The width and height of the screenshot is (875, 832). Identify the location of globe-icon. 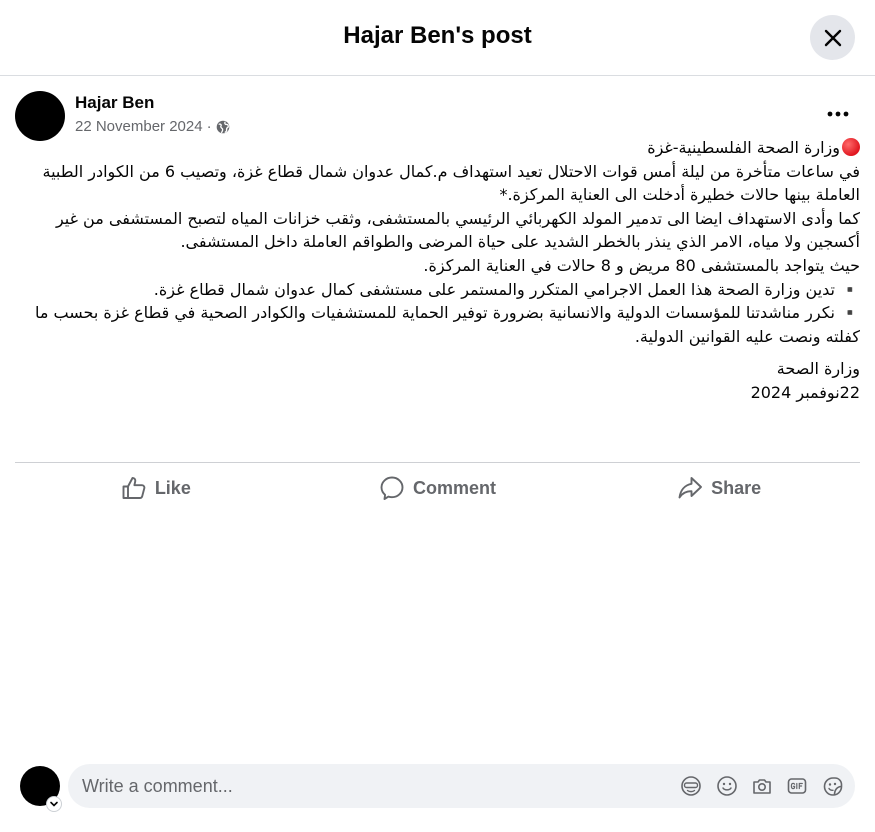
(223, 127).